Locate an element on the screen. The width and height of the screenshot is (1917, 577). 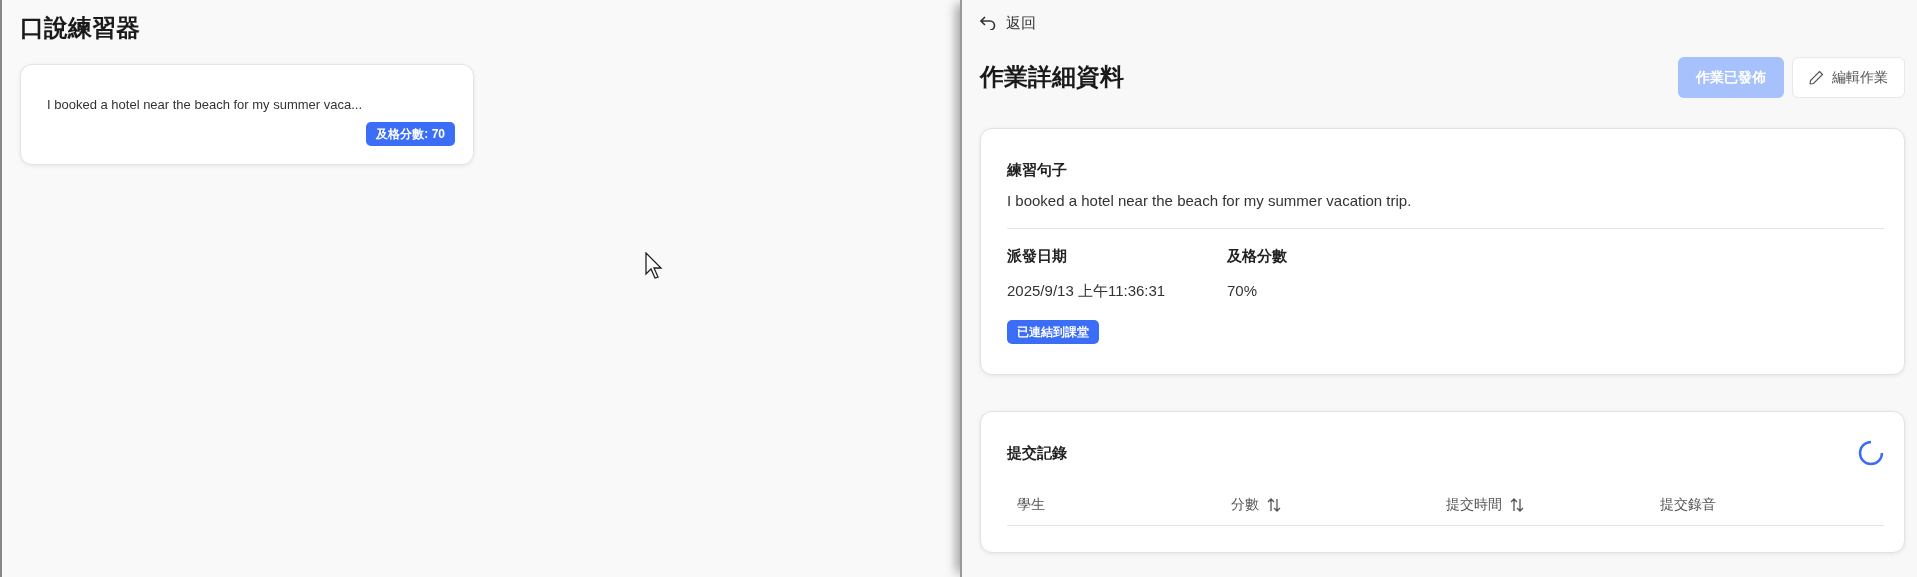
class-link-badge: 已連結到課堂 is located at coordinates (1053, 332).